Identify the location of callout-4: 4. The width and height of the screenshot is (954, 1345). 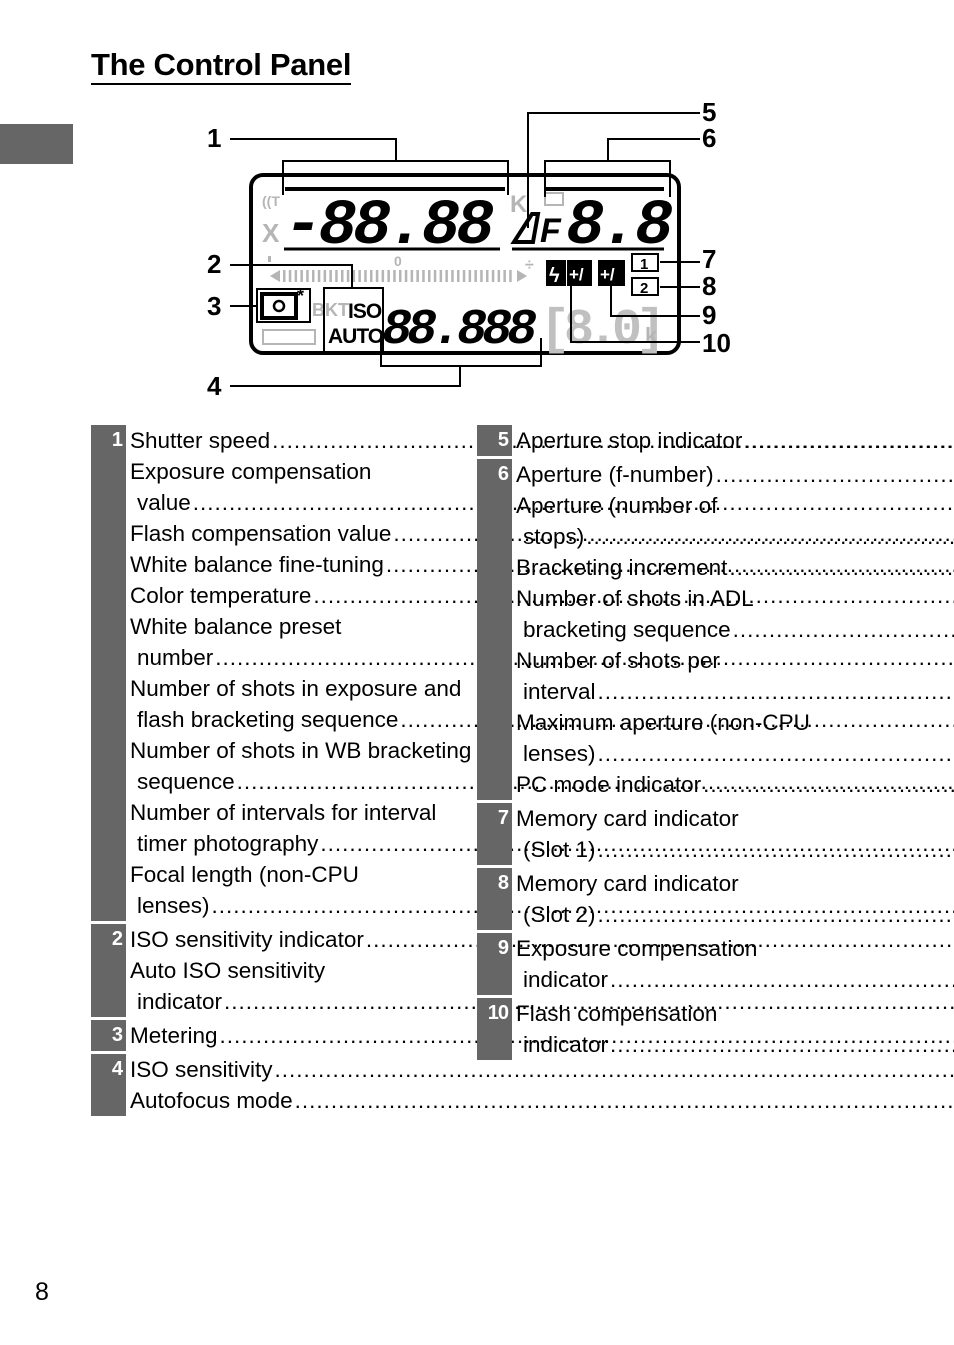
(214, 386).